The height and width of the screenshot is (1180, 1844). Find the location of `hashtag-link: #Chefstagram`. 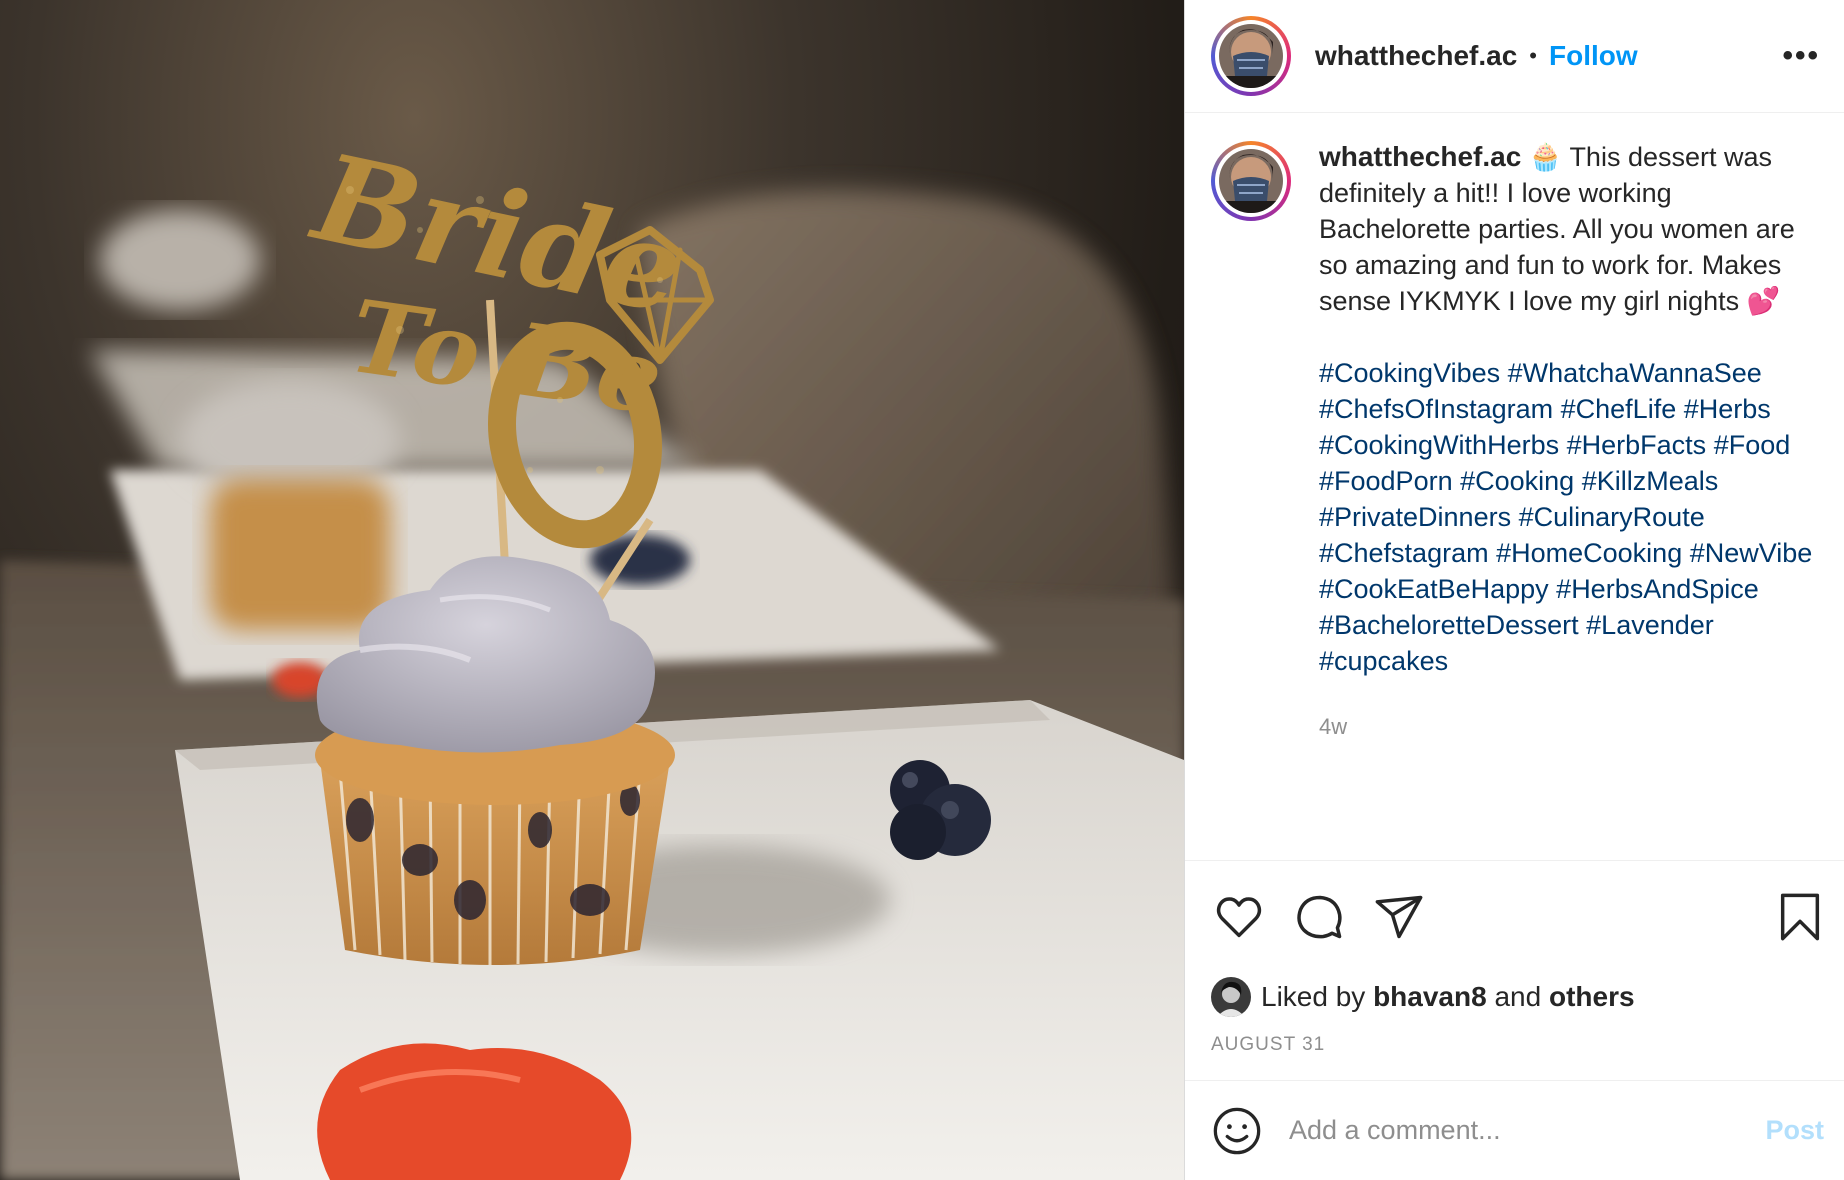

hashtag-link: #Chefstagram is located at coordinates (1404, 553).